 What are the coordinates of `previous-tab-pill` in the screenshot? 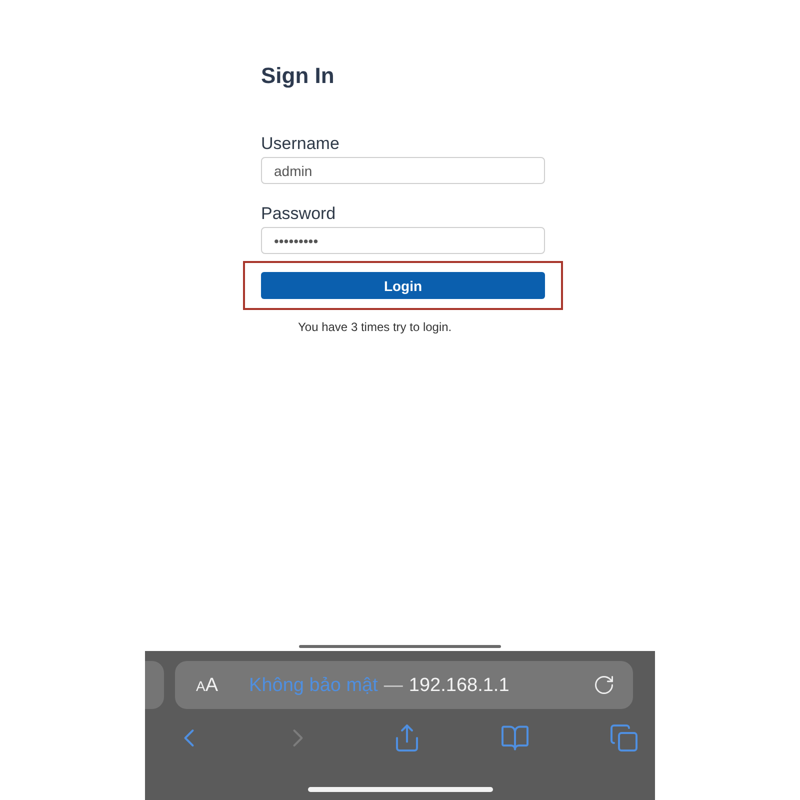 It's located at (154, 685).